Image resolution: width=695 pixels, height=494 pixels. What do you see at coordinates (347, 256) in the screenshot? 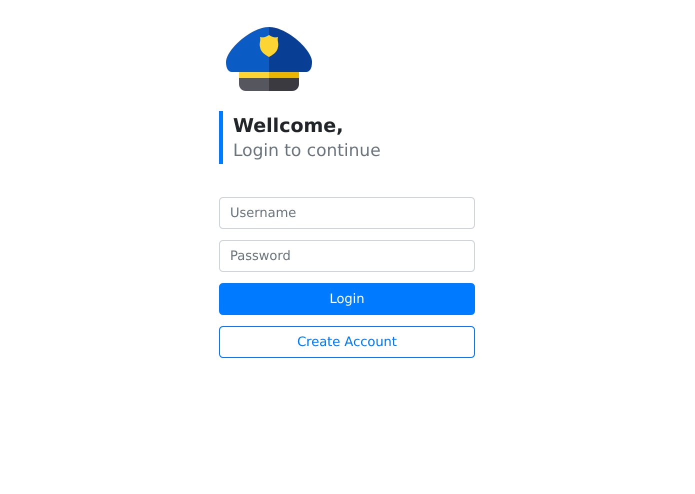
I see `password-field: Password` at bounding box center [347, 256].